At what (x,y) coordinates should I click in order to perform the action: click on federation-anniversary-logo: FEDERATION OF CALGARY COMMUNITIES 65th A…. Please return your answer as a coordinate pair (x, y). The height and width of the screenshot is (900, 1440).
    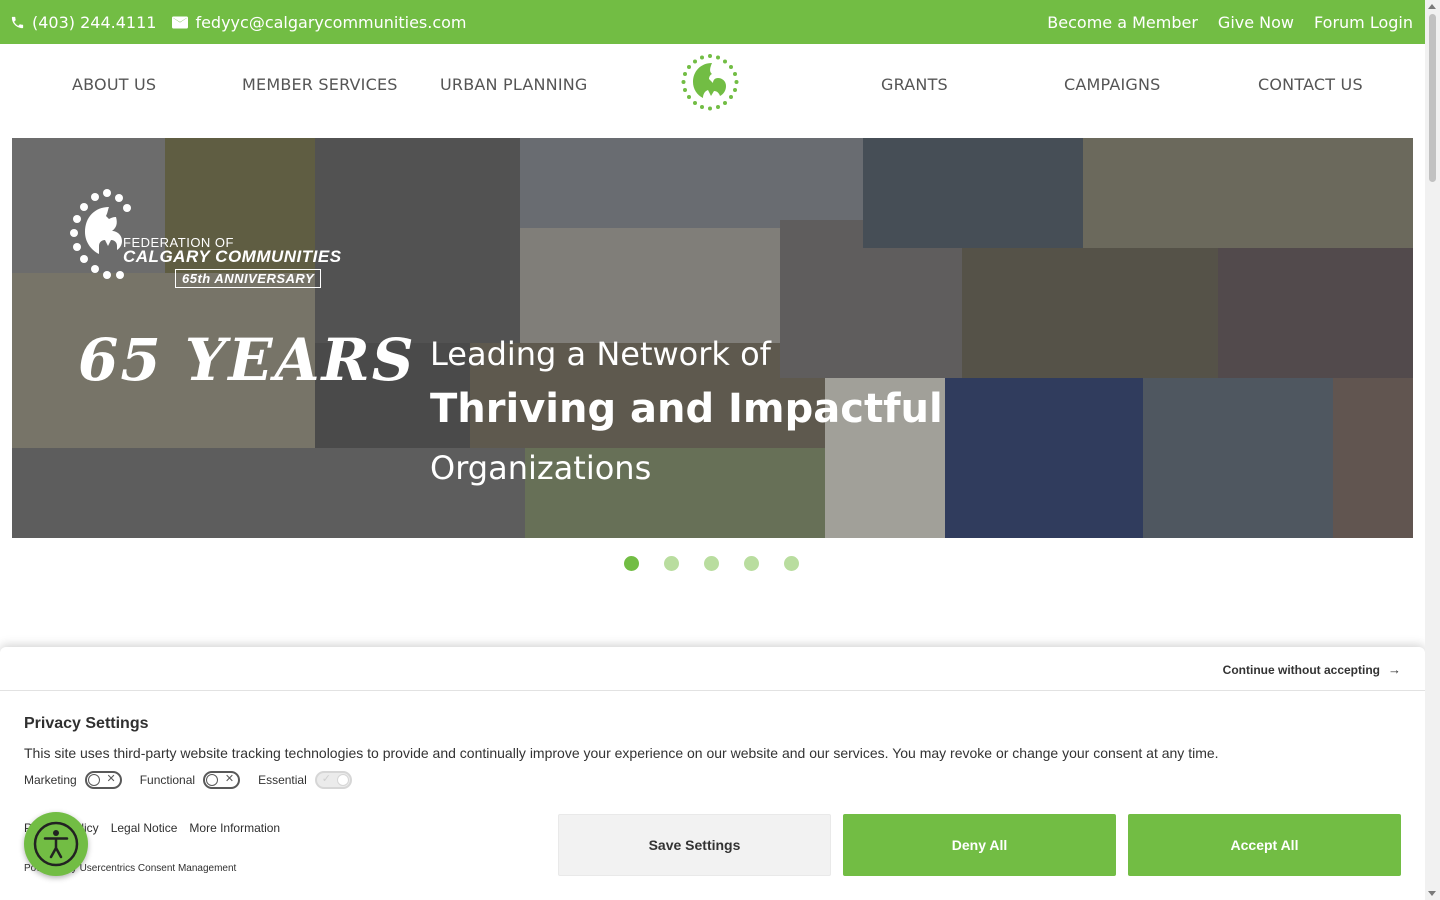
    Looking at the image, I should click on (217, 240).